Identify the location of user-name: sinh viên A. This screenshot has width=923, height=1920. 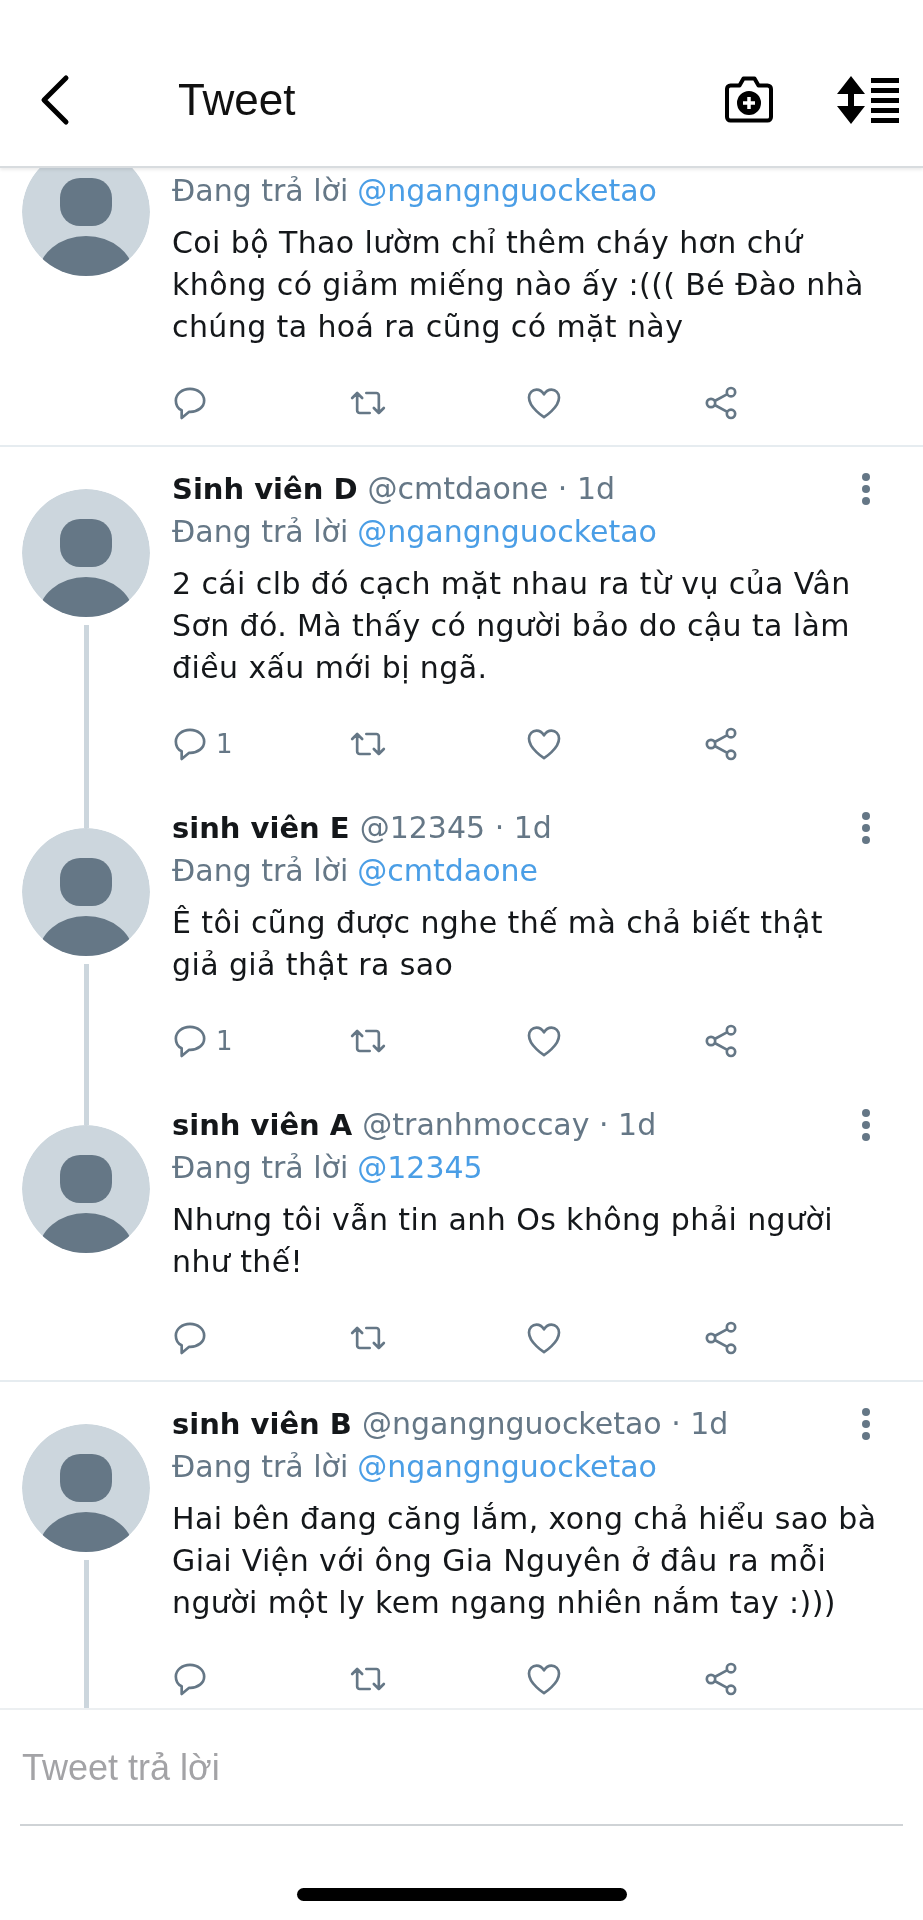
(262, 1124).